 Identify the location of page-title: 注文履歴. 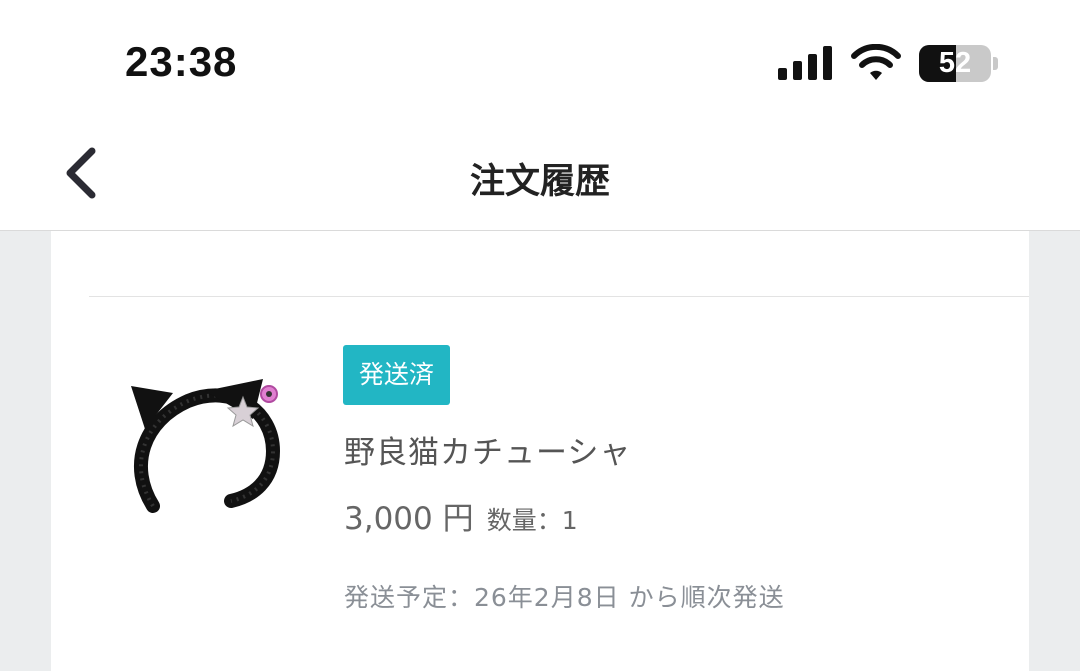
(539, 182).